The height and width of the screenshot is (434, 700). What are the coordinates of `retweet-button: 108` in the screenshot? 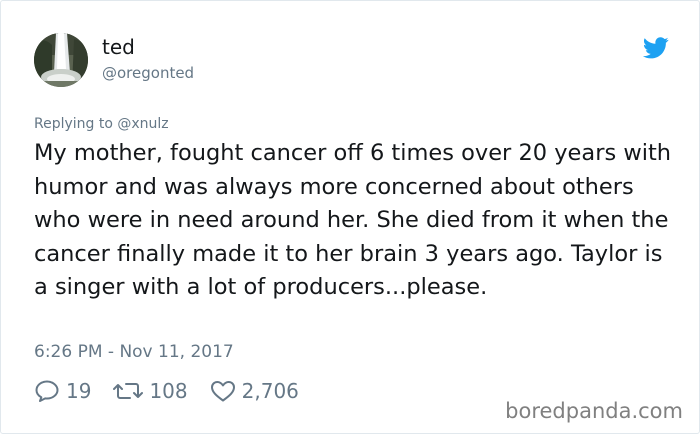 It's located at (150, 391).